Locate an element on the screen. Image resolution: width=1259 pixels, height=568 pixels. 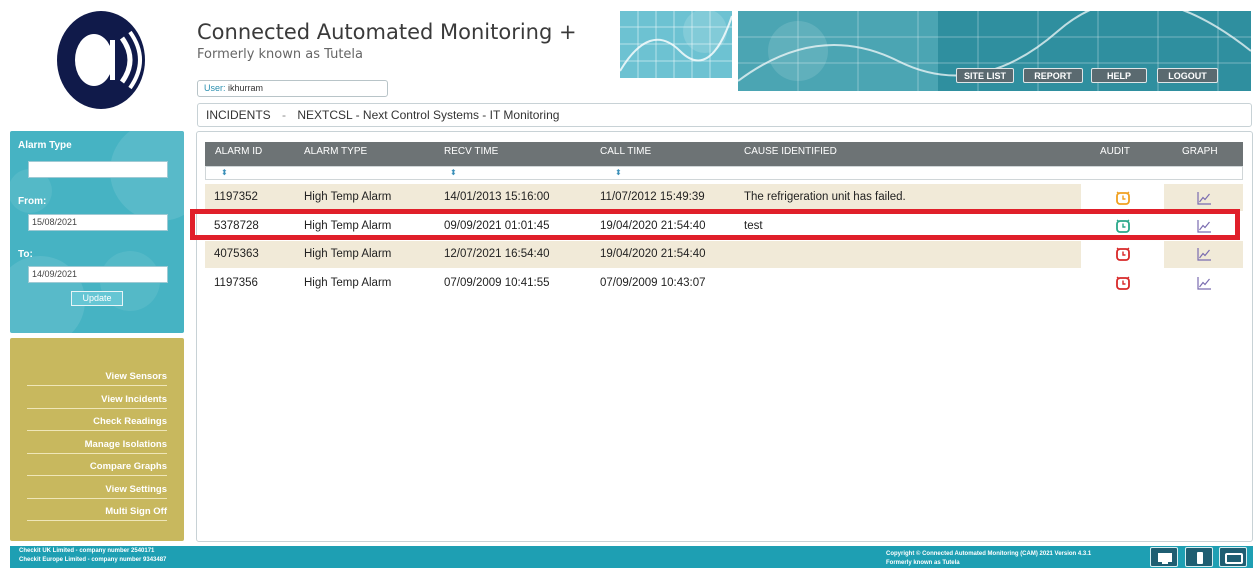
menu-view-sensors: View Sensors is located at coordinates (97, 376).